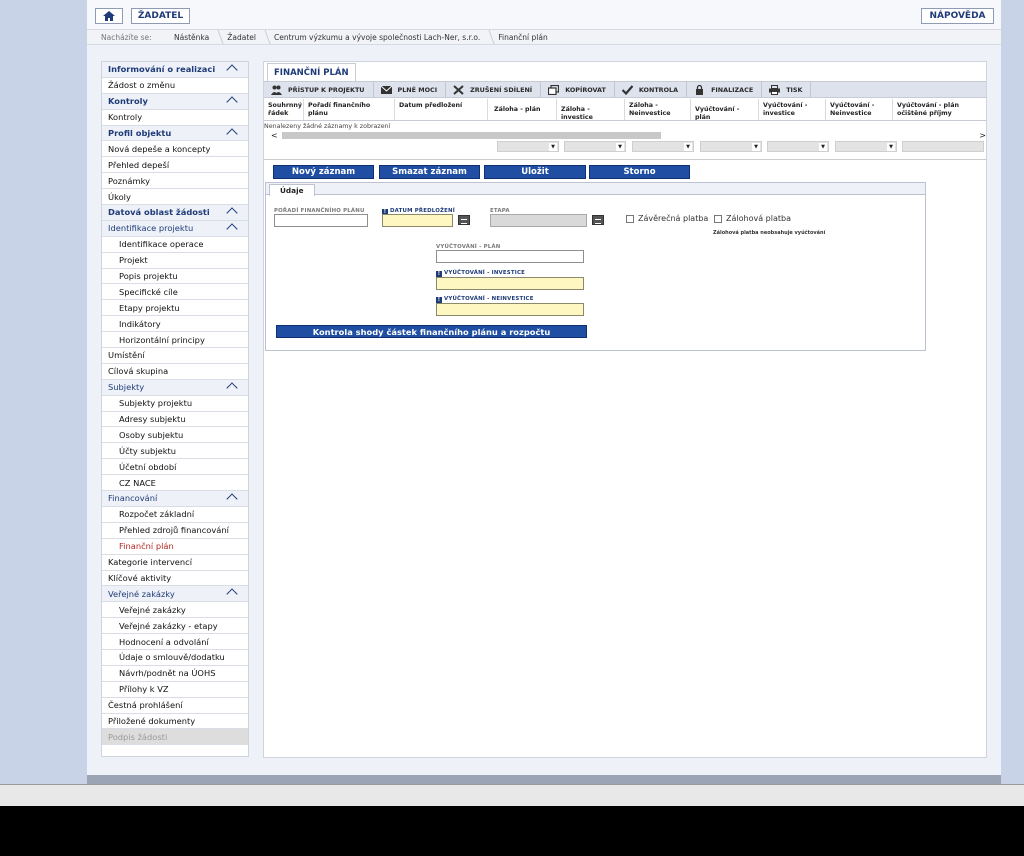 The image size is (1024, 856). I want to click on sidebar-item-34: Veřejné zakázky, so click(175, 610).